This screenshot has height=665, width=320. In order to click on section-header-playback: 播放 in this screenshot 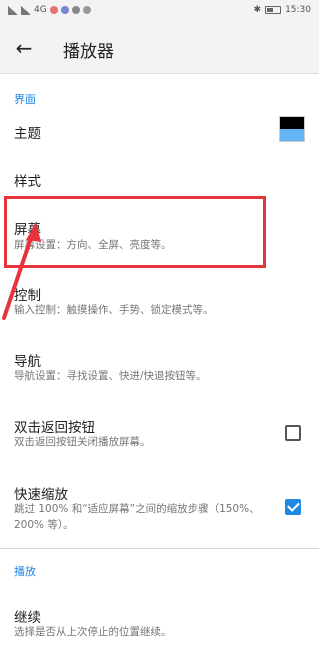, I will do `click(25, 571)`.